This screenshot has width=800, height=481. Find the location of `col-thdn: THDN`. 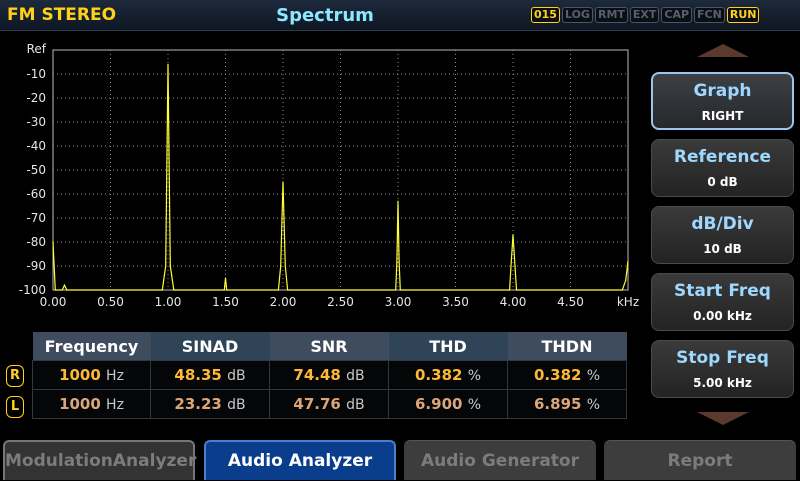

col-thdn: THDN is located at coordinates (567, 346).